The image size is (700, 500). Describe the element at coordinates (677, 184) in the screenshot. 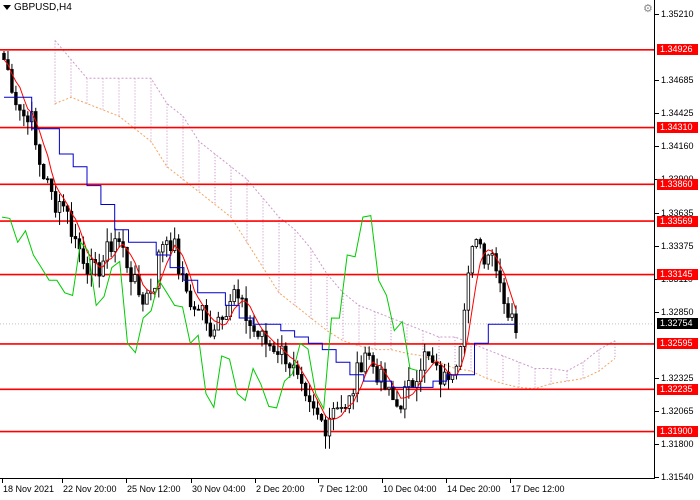

I see `level-price-tag: 1.33860` at that location.